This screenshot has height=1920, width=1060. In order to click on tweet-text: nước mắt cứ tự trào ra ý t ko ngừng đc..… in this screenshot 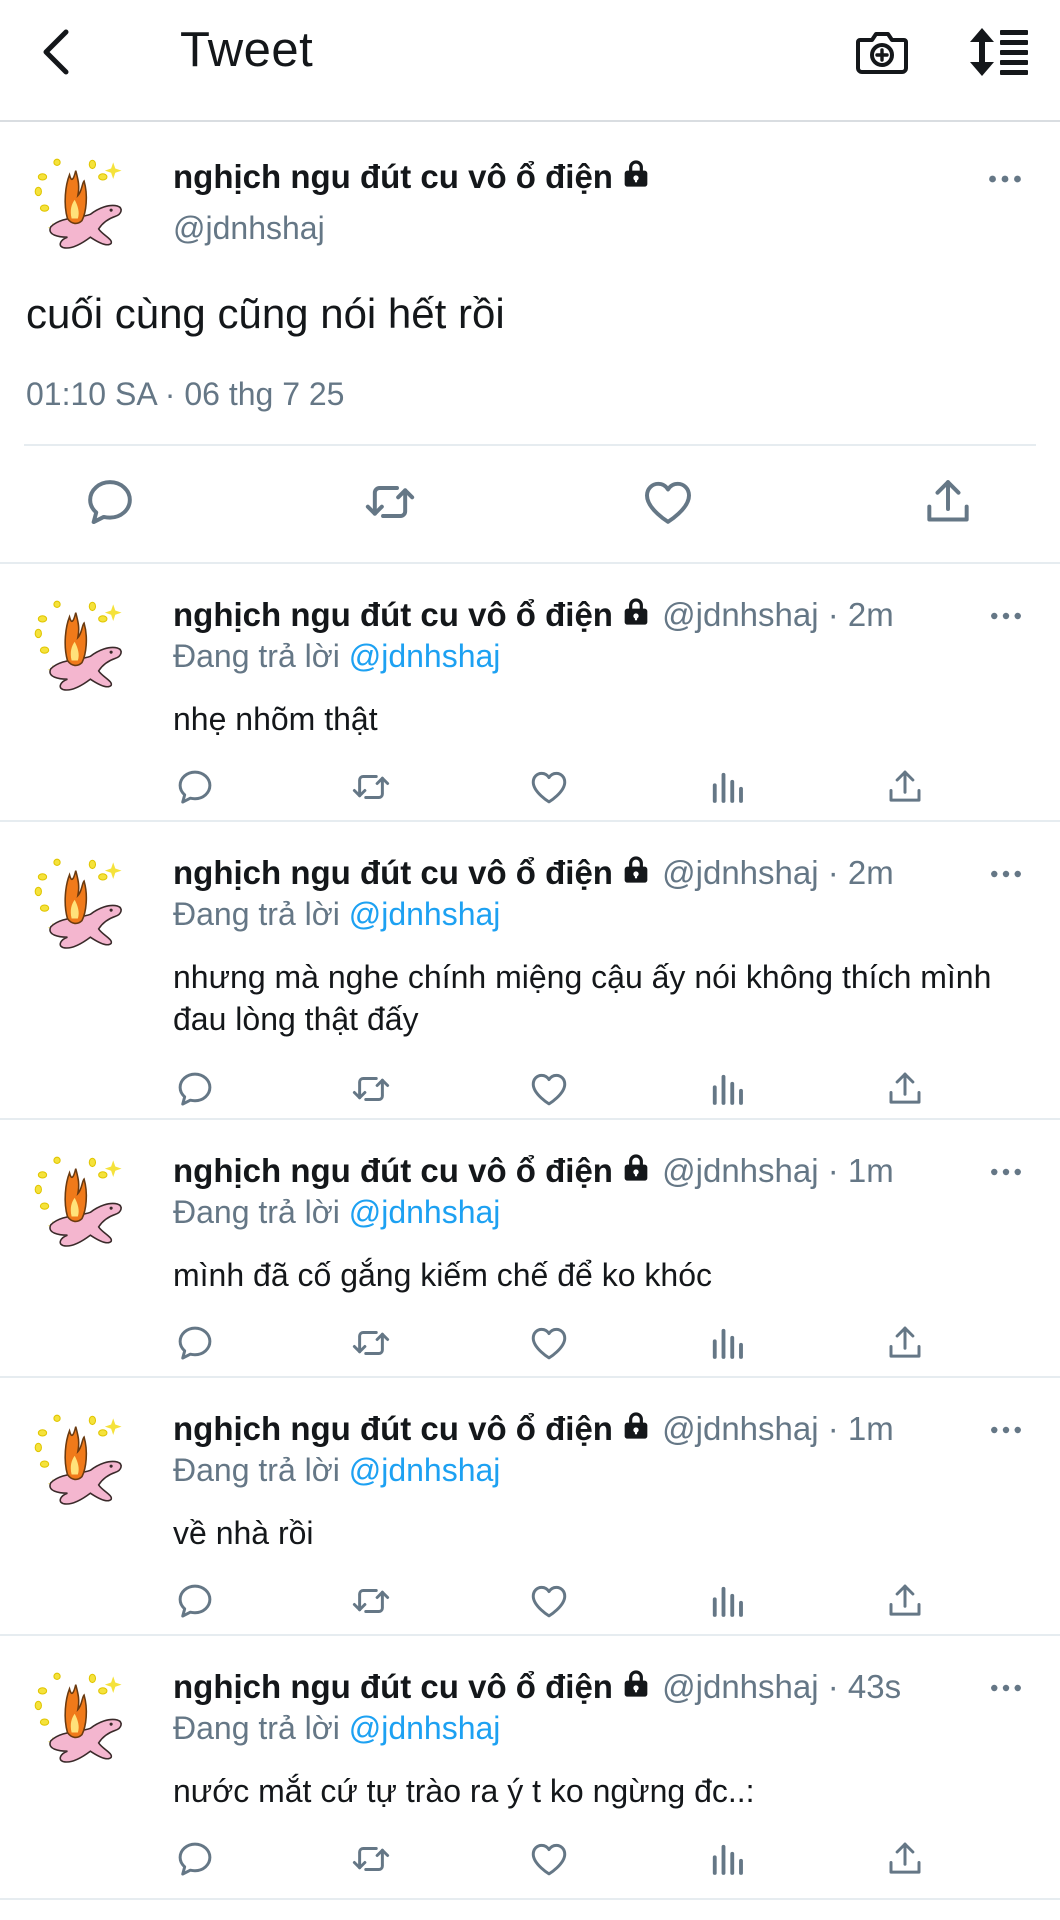, I will do `click(464, 1791)`.